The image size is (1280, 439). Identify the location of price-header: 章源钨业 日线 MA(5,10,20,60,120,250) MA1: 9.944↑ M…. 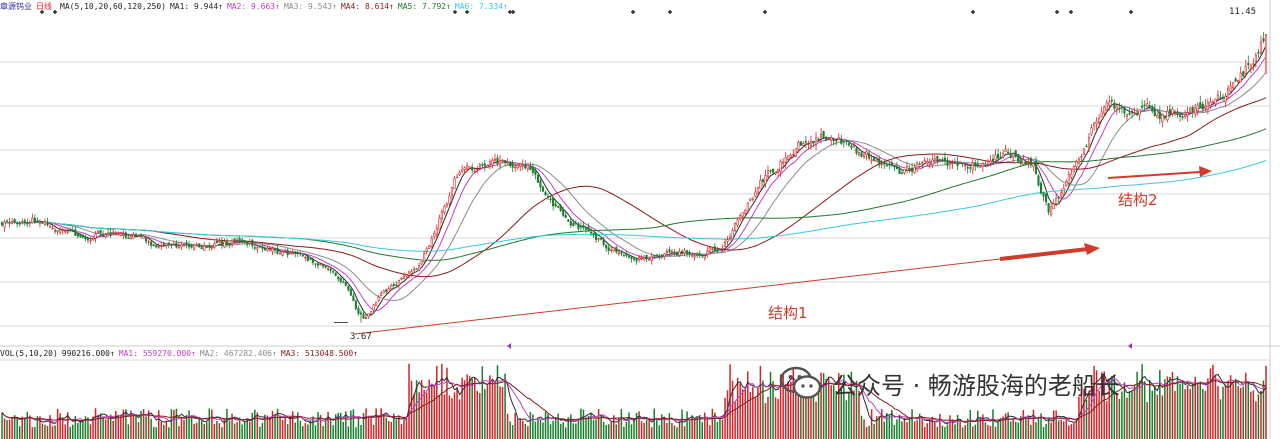
(256, 6).